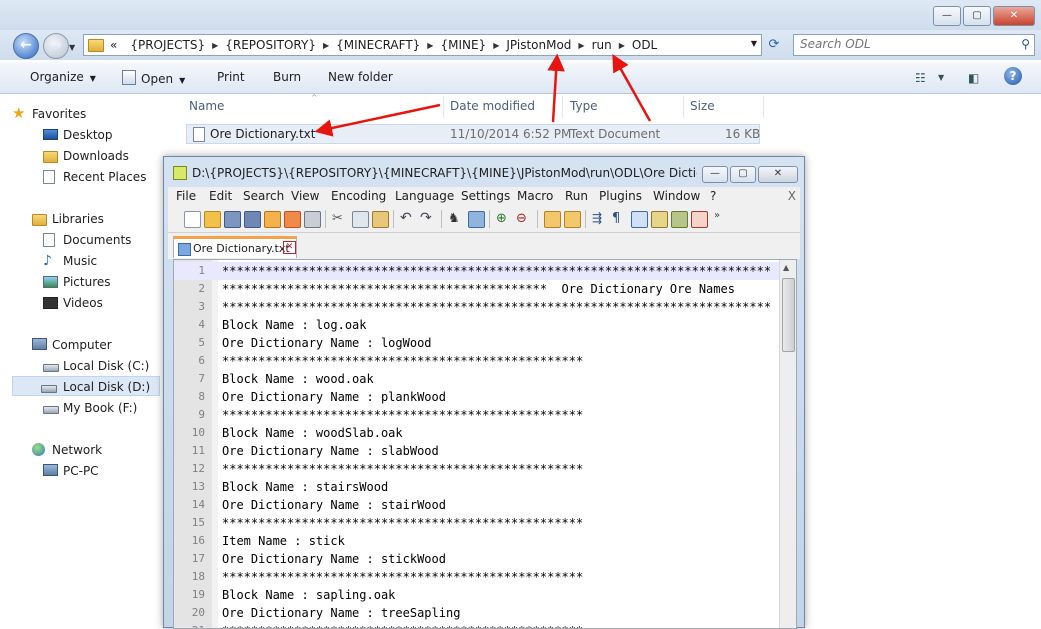 The width and height of the screenshot is (1041, 629). What do you see at coordinates (63, 77) in the screenshot?
I see `organize-button: Organize▼` at bounding box center [63, 77].